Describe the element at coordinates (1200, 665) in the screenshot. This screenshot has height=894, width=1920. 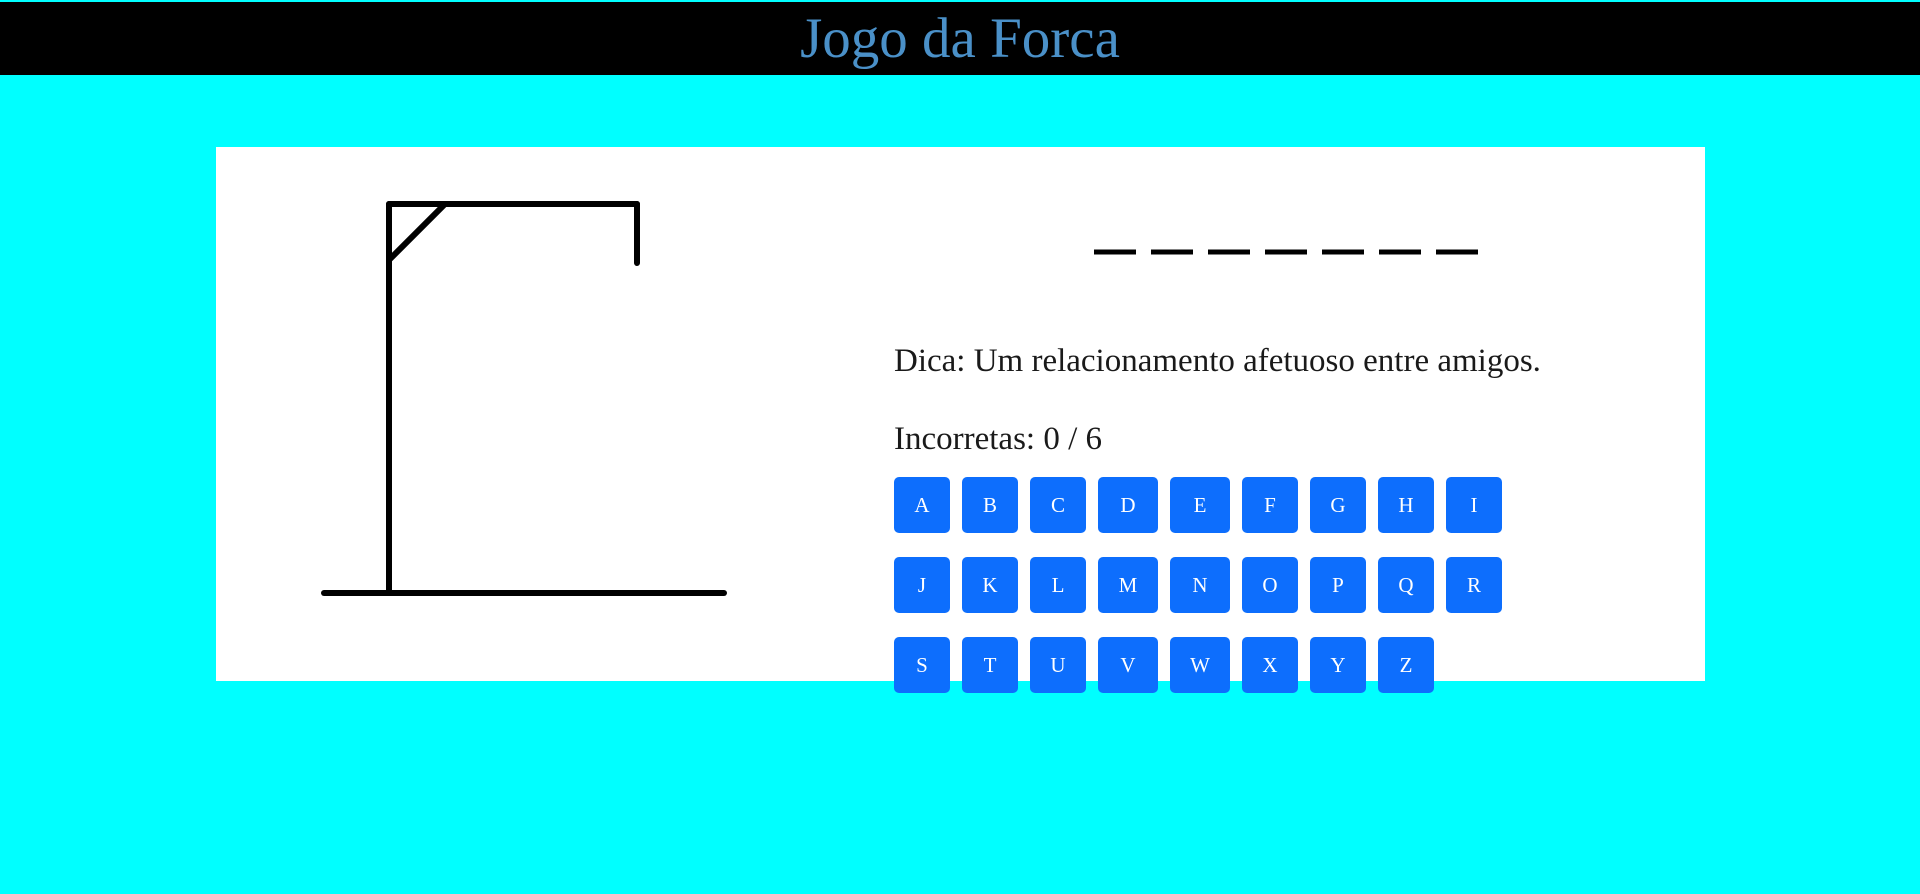
I see `letter-key-w: W` at that location.